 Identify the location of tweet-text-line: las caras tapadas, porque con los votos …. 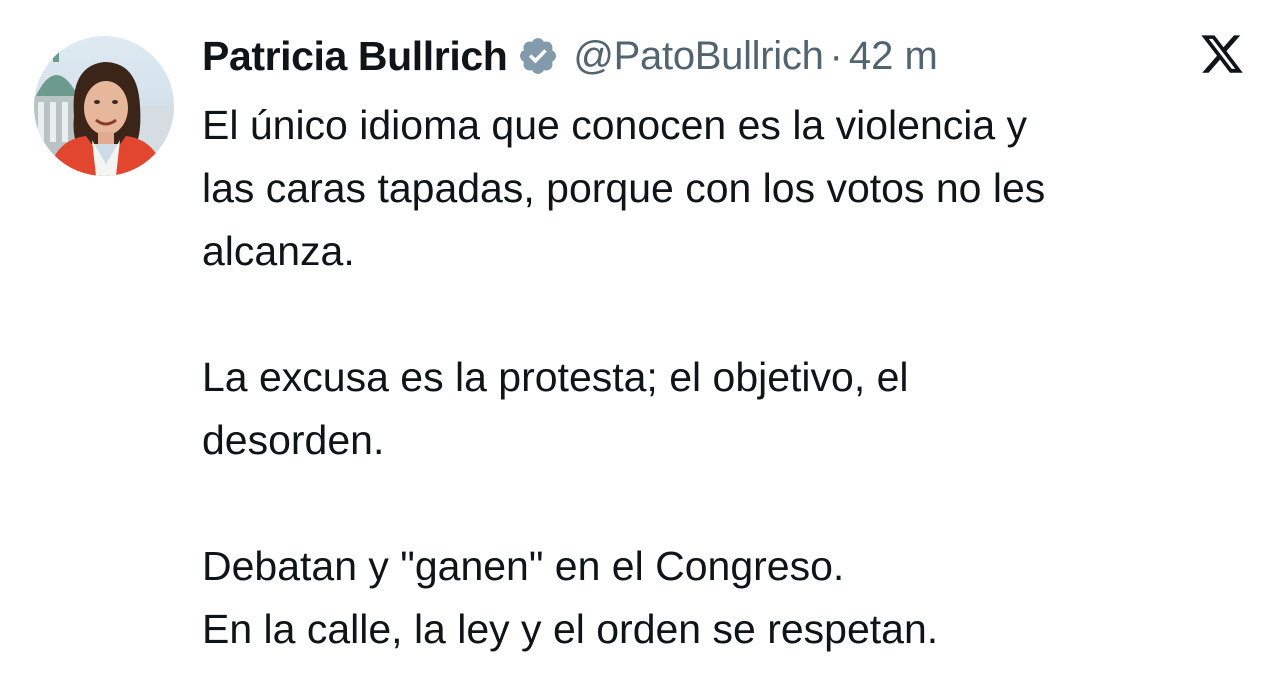
(624, 188).